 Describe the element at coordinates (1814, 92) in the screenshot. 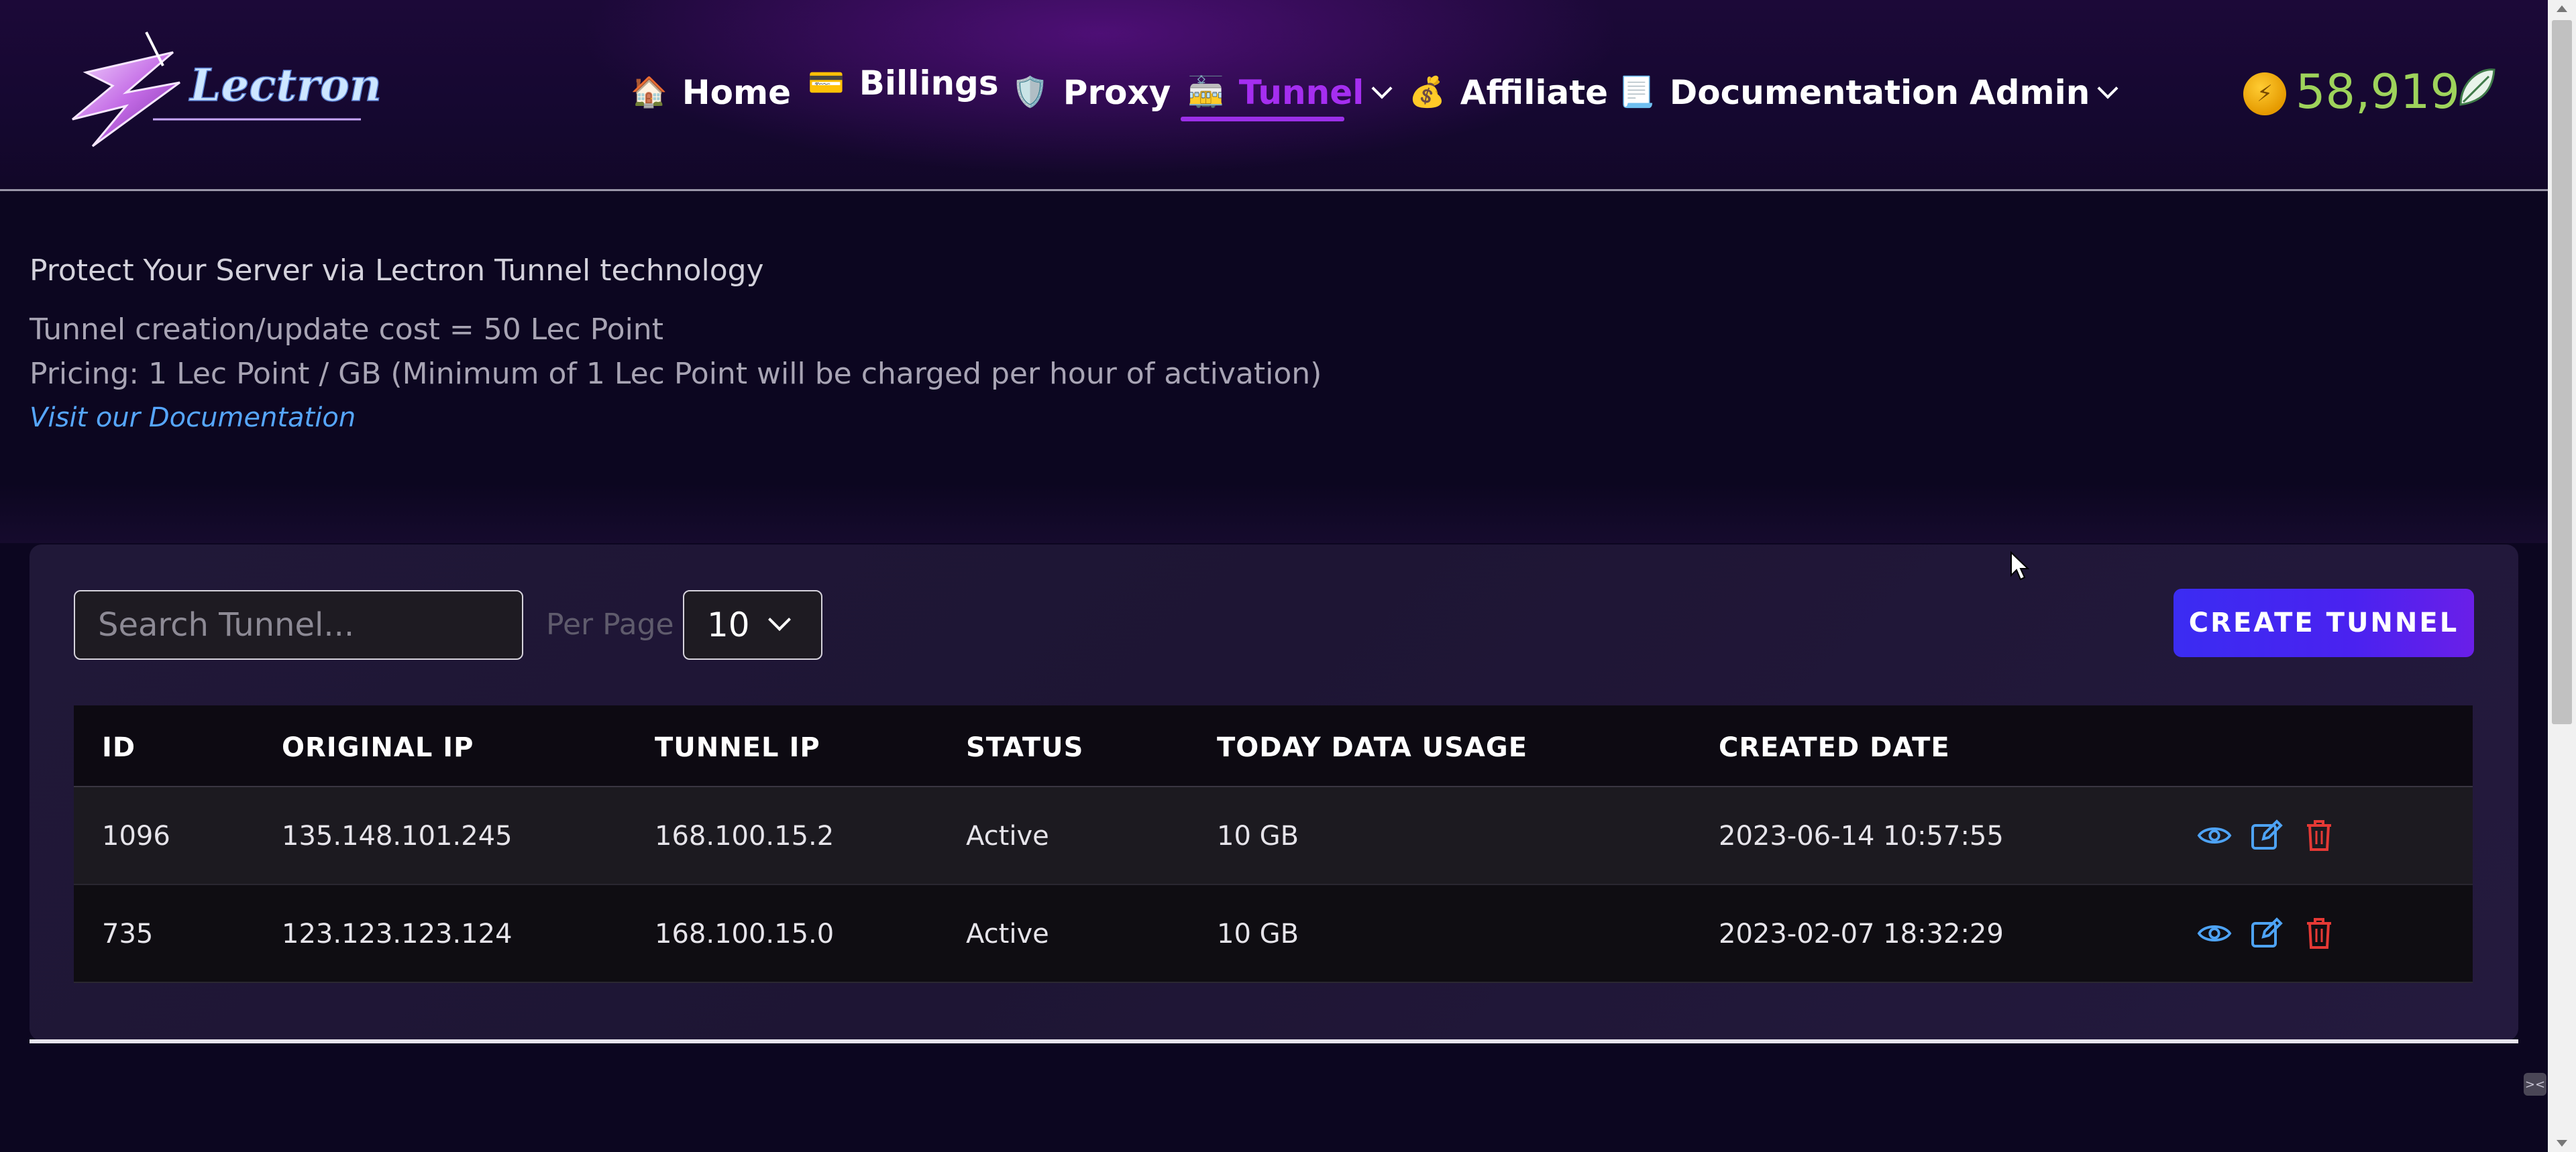

I see `nav-documentation-label: Documentation` at that location.